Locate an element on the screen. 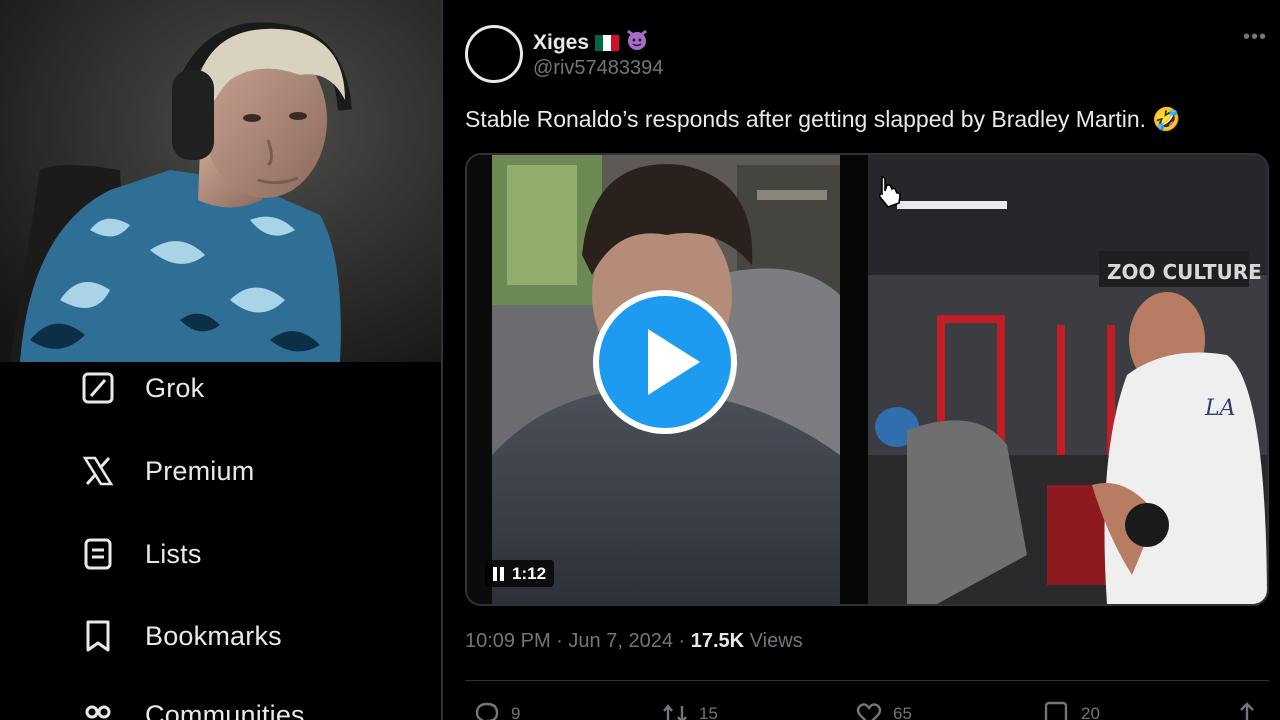  share-button is located at coordinates (1247, 710).